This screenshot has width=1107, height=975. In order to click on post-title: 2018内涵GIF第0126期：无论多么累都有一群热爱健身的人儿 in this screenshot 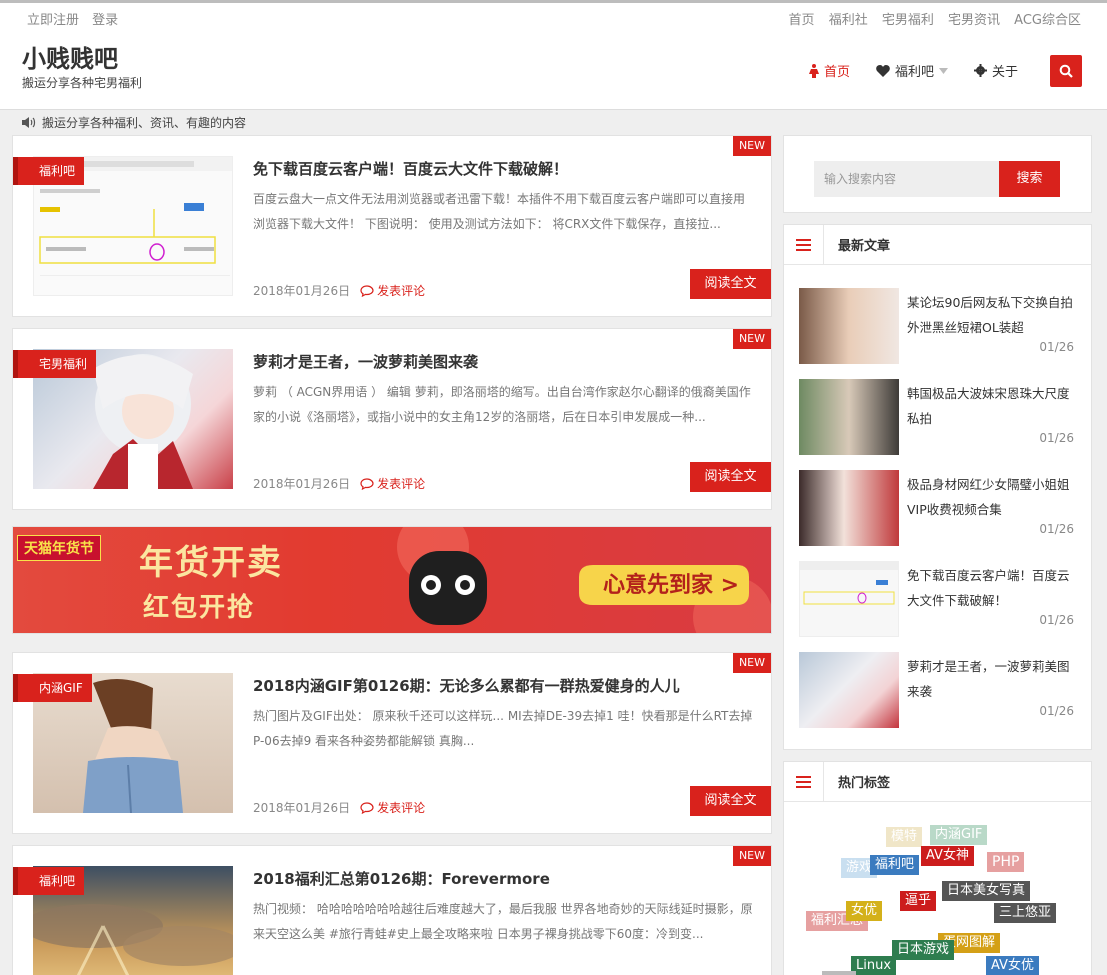, I will do `click(466, 685)`.